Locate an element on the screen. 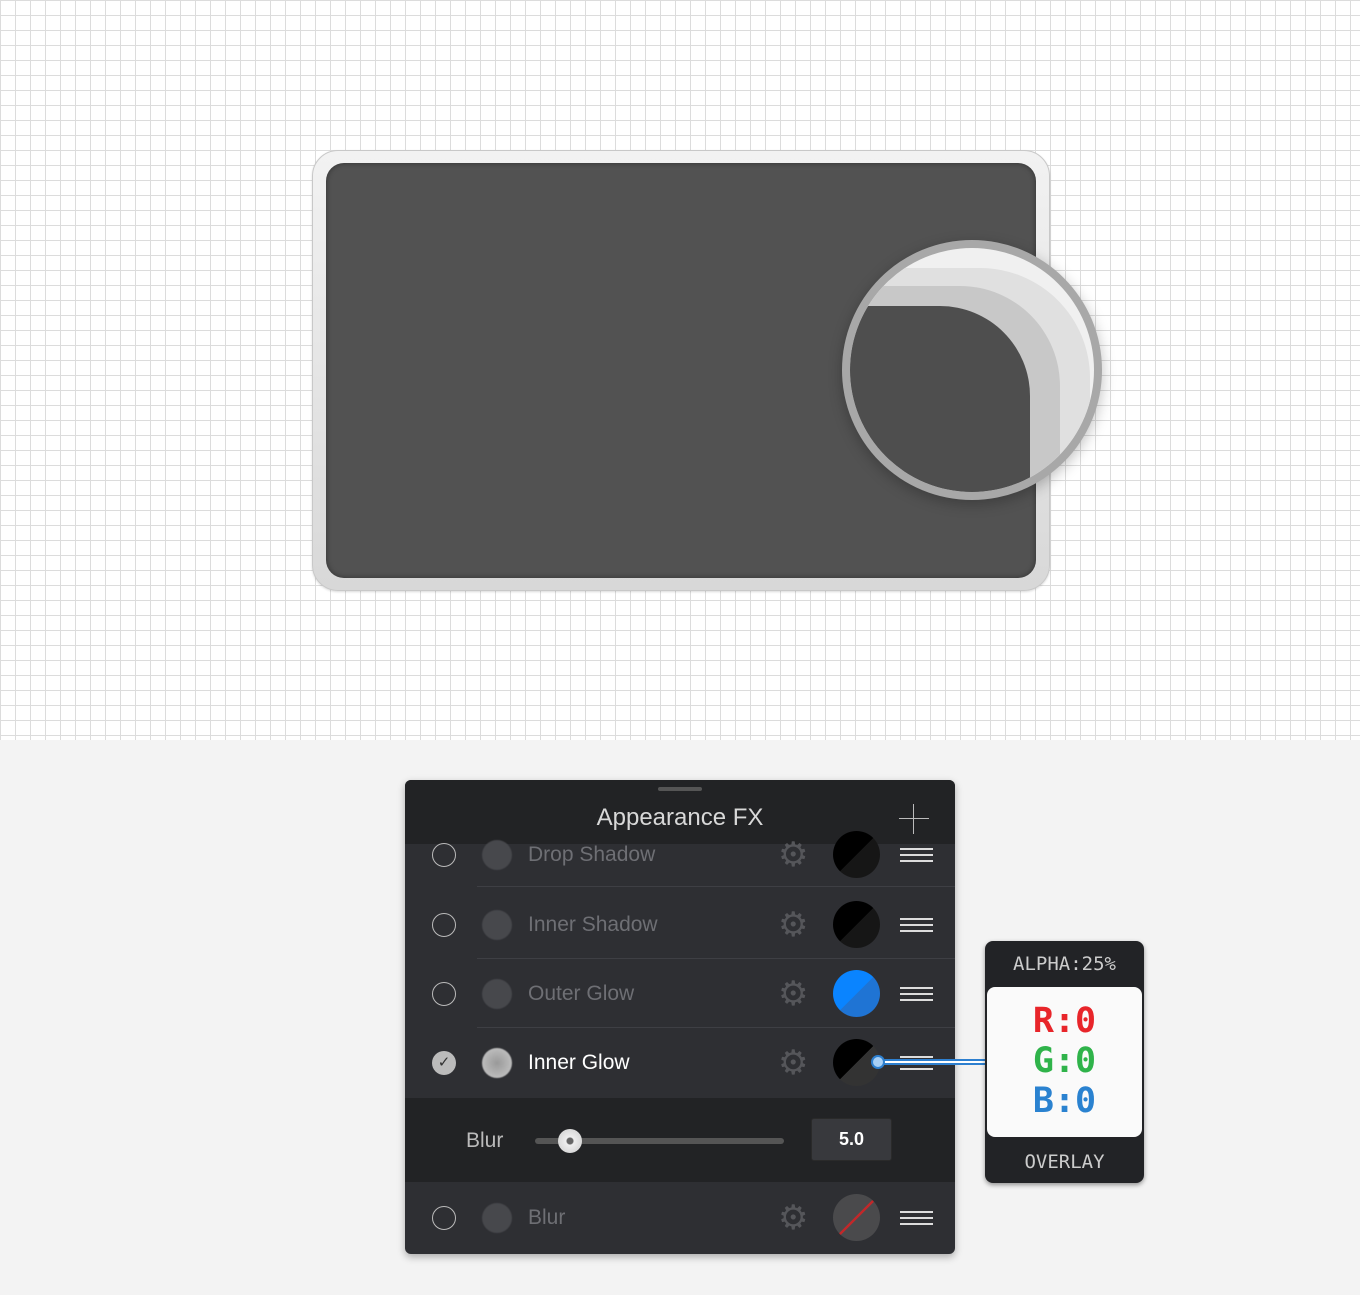  magnifier-loupe is located at coordinates (972, 370).